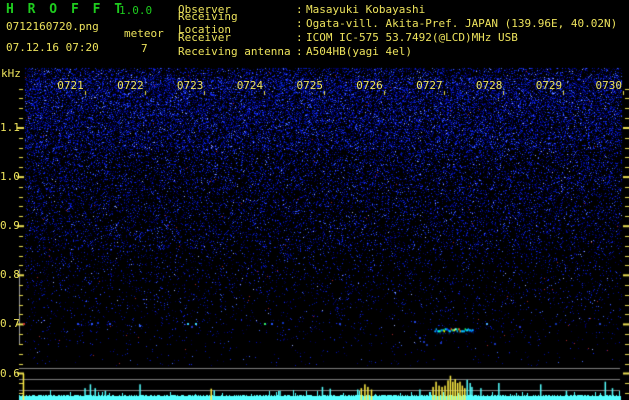  Describe the element at coordinates (609, 85) in the screenshot. I see `time-tick-label: 0730` at that location.